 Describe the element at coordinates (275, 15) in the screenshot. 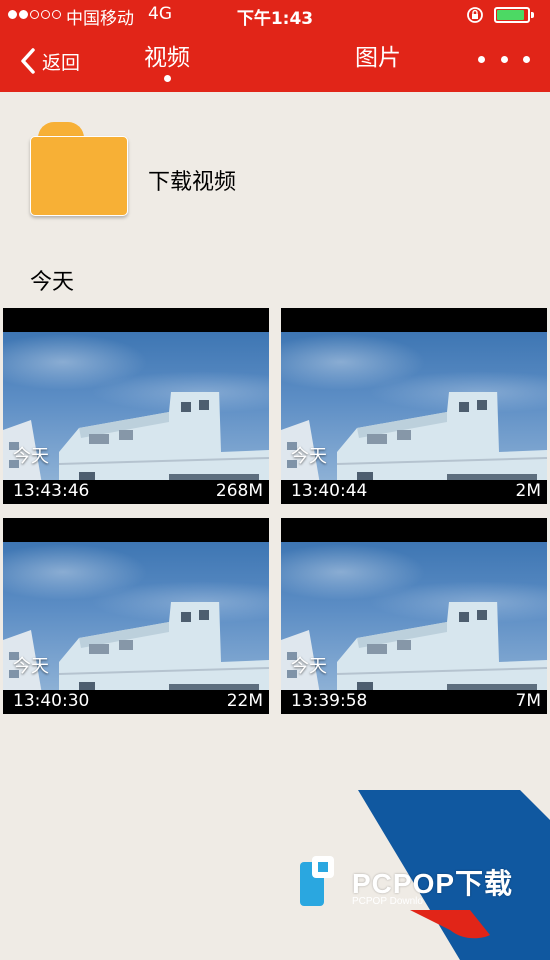

I see `status-bar: 中国移动 4G 下午1:43` at that location.